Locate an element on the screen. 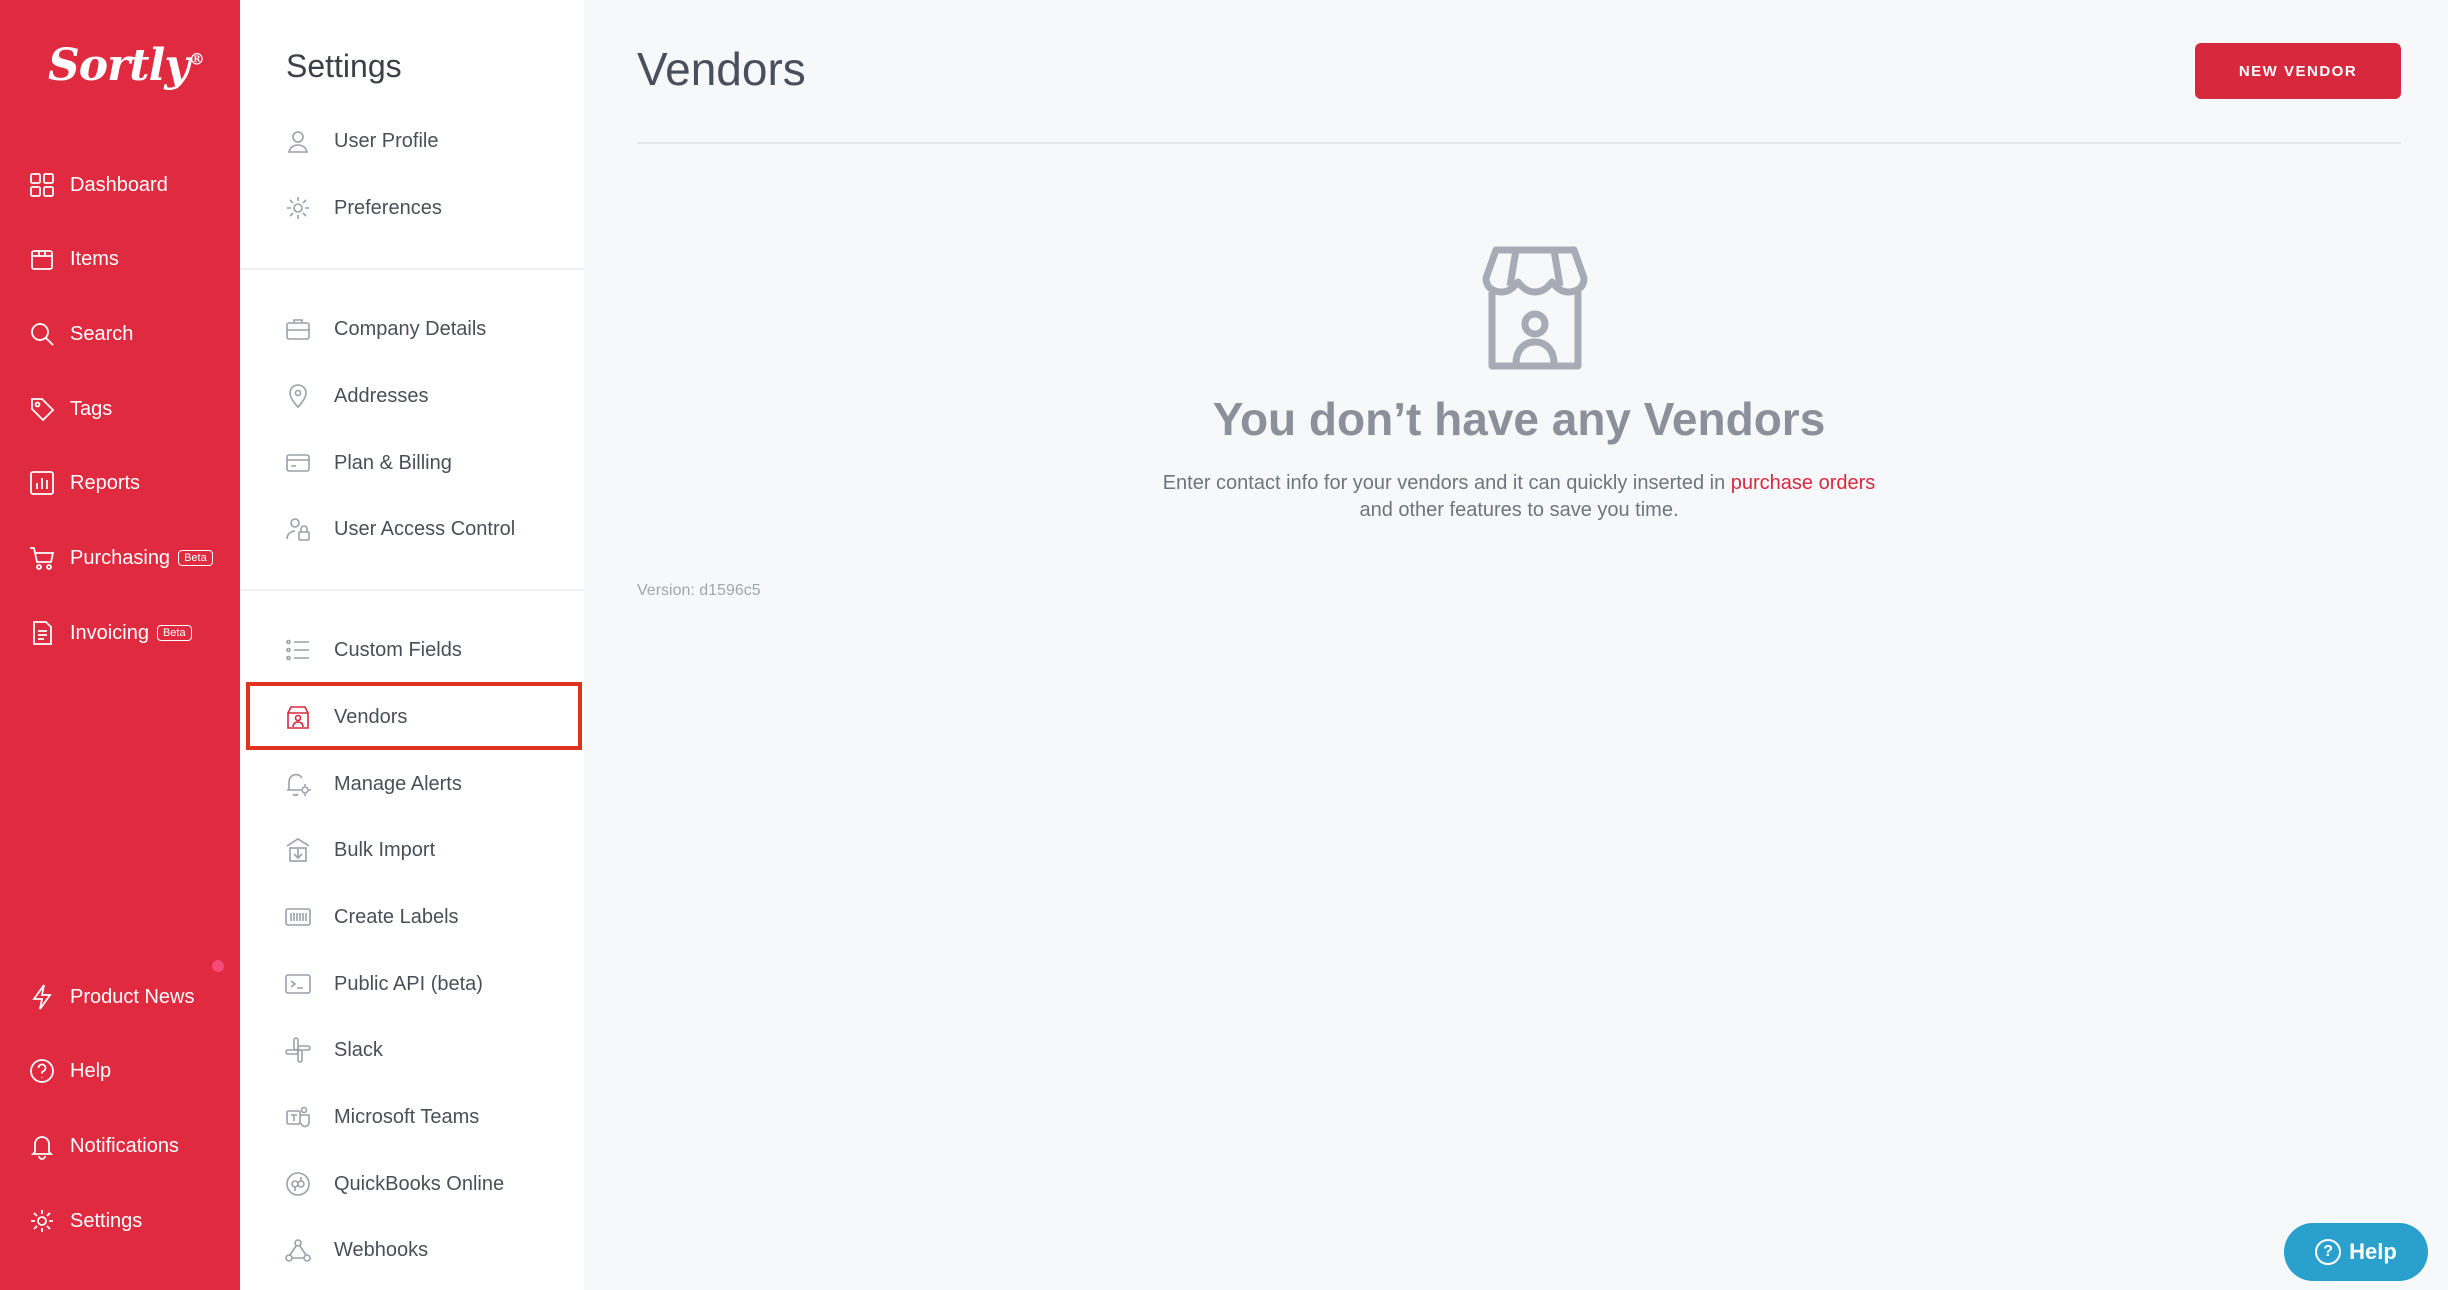 Image resolution: width=2448 pixels, height=1290 pixels. user-lock-icon is located at coordinates (298, 529).